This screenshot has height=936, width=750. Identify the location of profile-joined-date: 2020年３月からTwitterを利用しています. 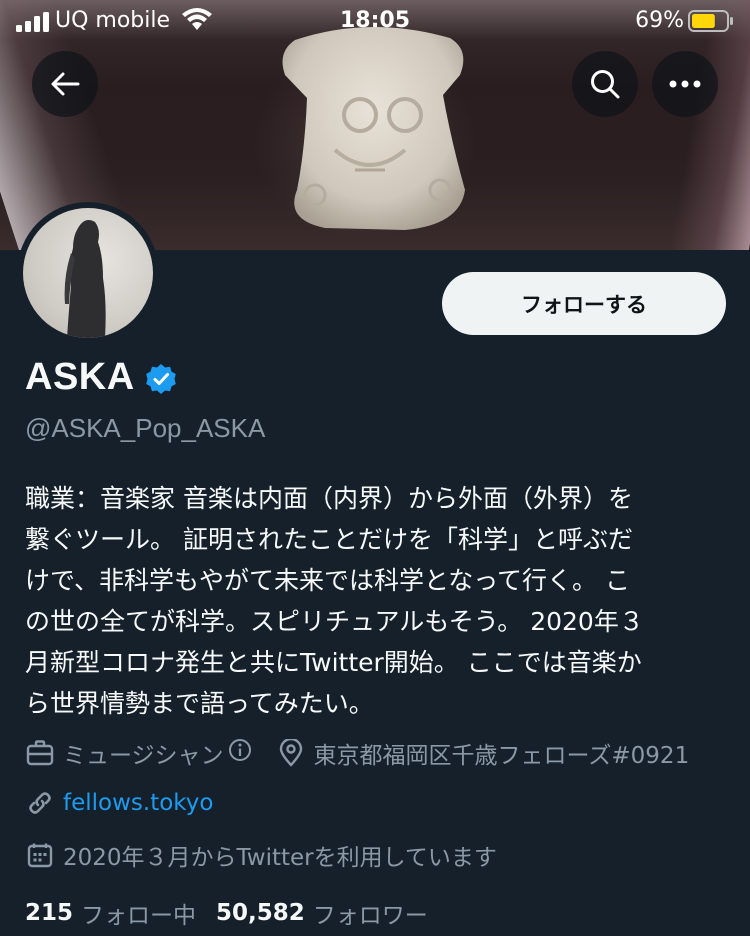
(280, 858).